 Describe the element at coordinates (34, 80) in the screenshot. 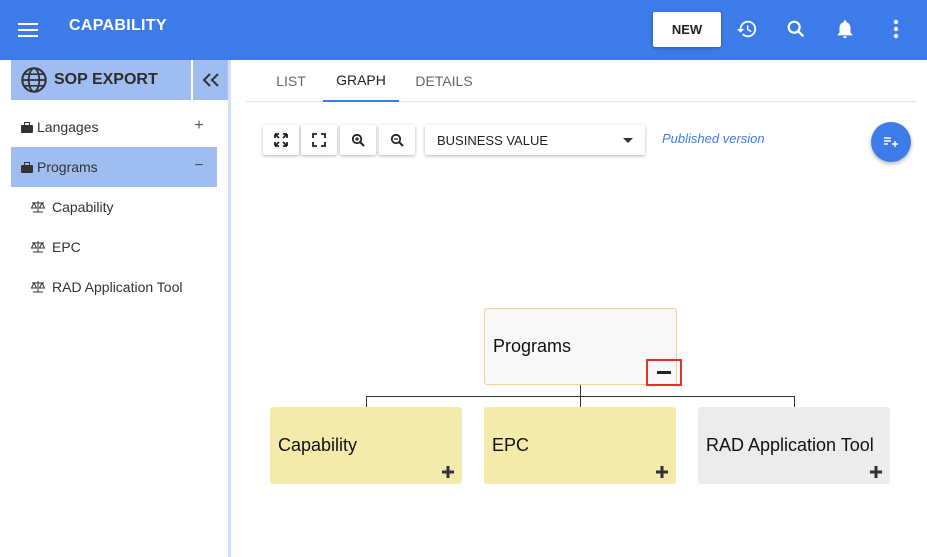

I see `globe-icon` at that location.